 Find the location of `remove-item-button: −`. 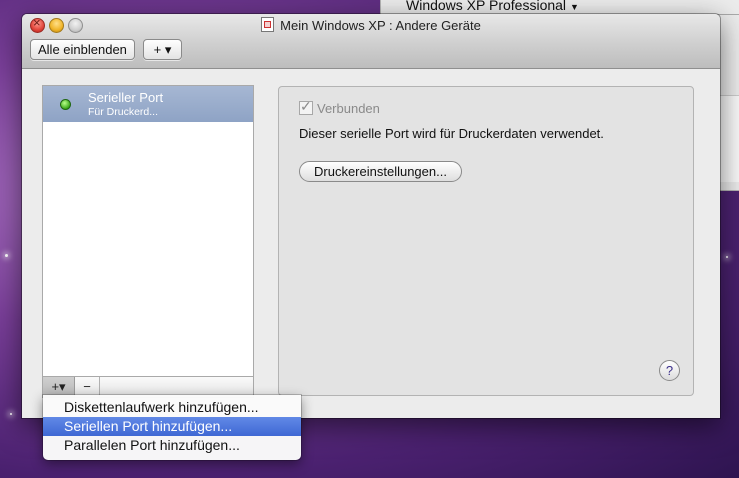

remove-item-button: − is located at coordinates (87, 387).